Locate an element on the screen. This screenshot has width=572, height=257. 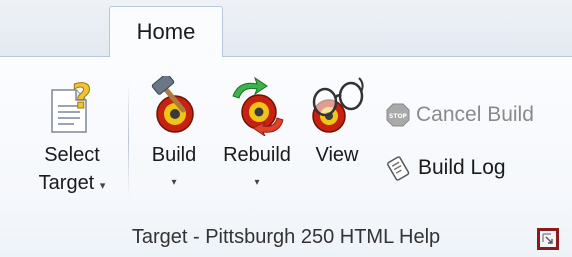
dialog-launcher-icon is located at coordinates (547, 238).